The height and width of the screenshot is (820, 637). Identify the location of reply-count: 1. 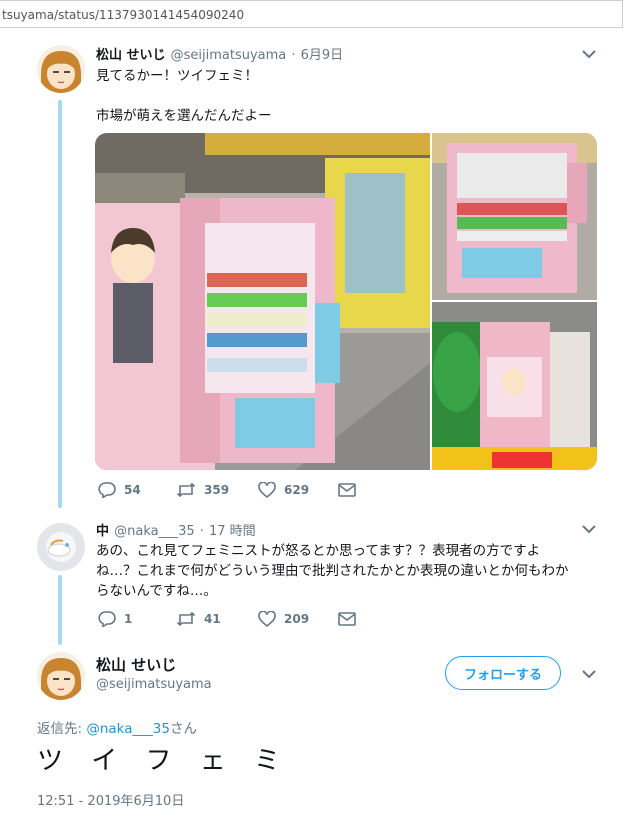
(128, 619).